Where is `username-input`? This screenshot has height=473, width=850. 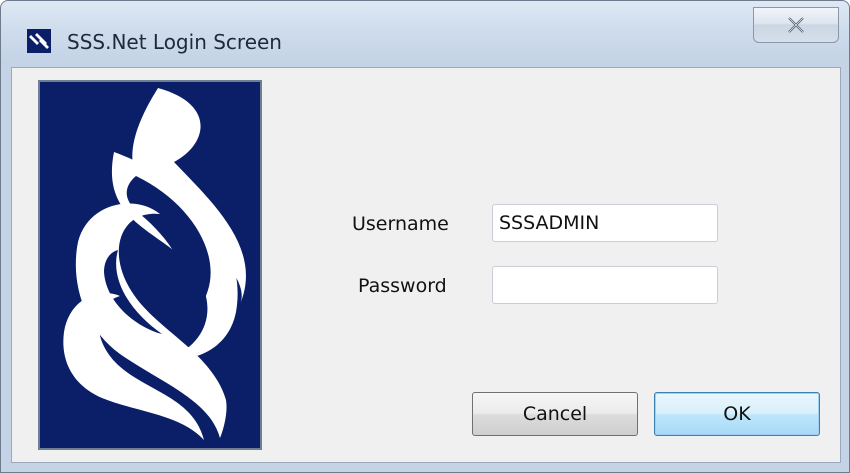 username-input is located at coordinates (605, 223).